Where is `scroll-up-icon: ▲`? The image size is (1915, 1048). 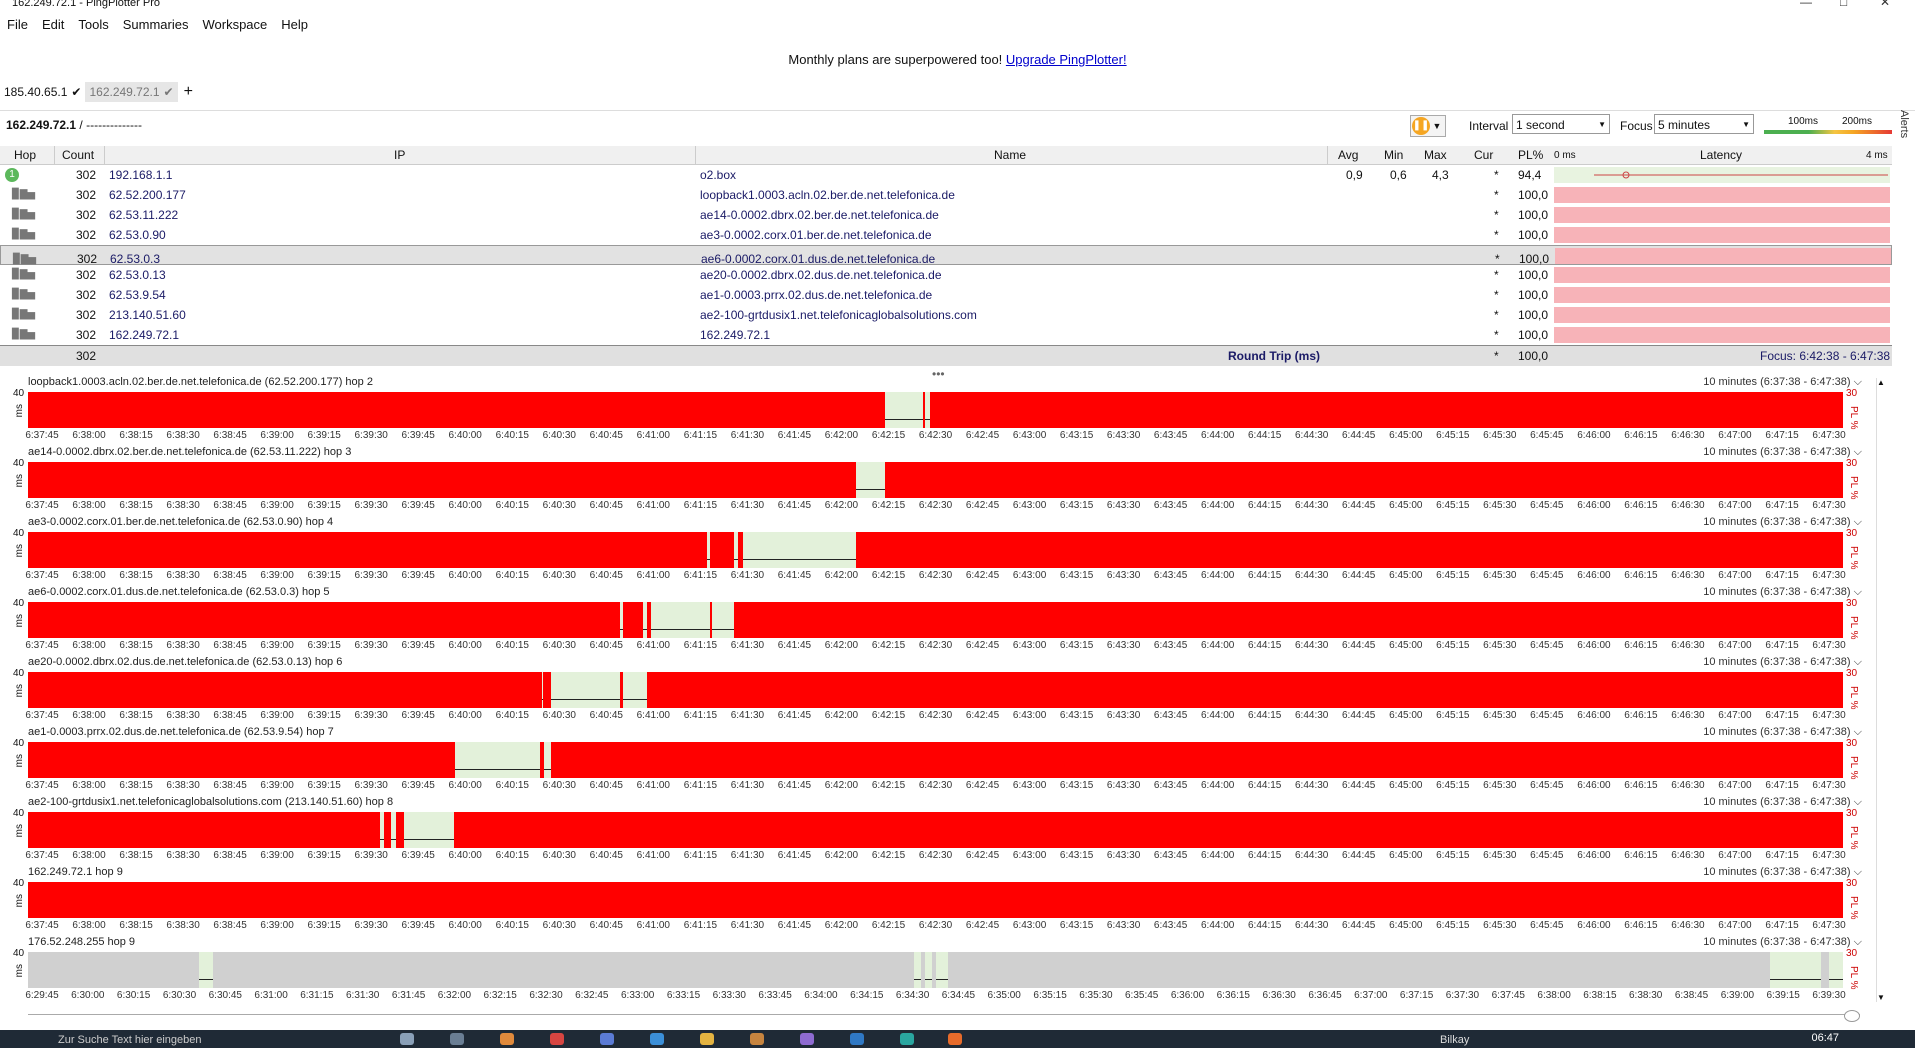
scroll-up-icon: ▲ is located at coordinates (1881, 382).